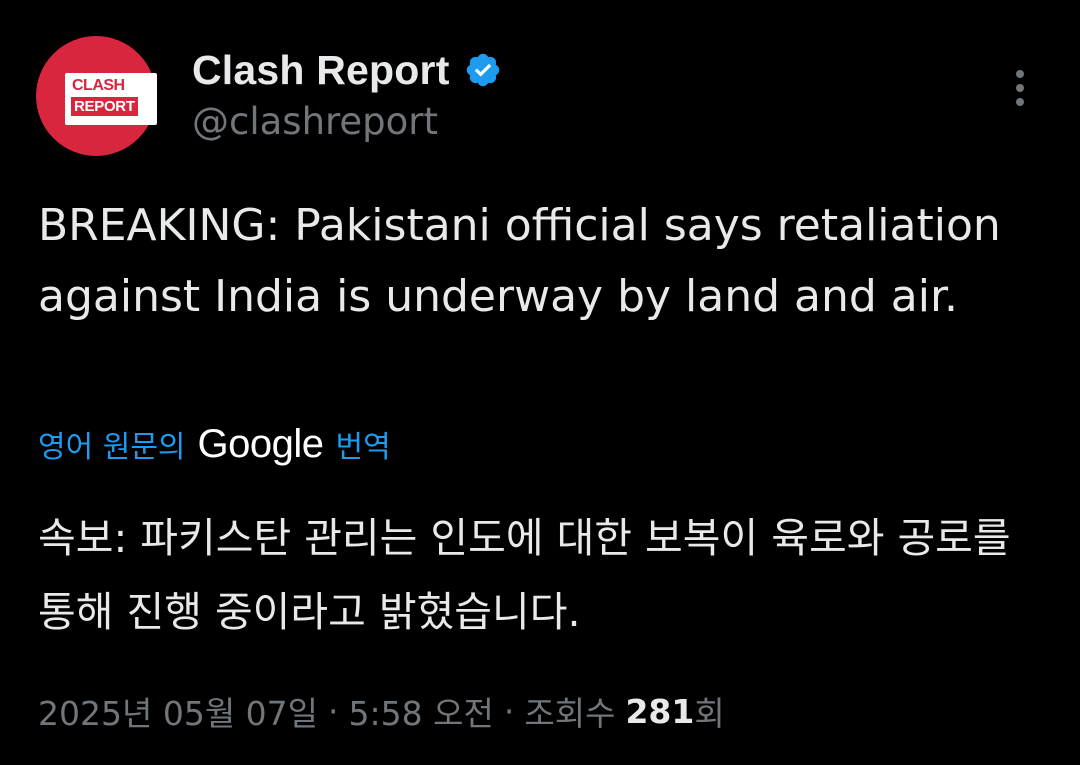  What do you see at coordinates (482, 70) in the screenshot?
I see `verified-badge-icon` at bounding box center [482, 70].